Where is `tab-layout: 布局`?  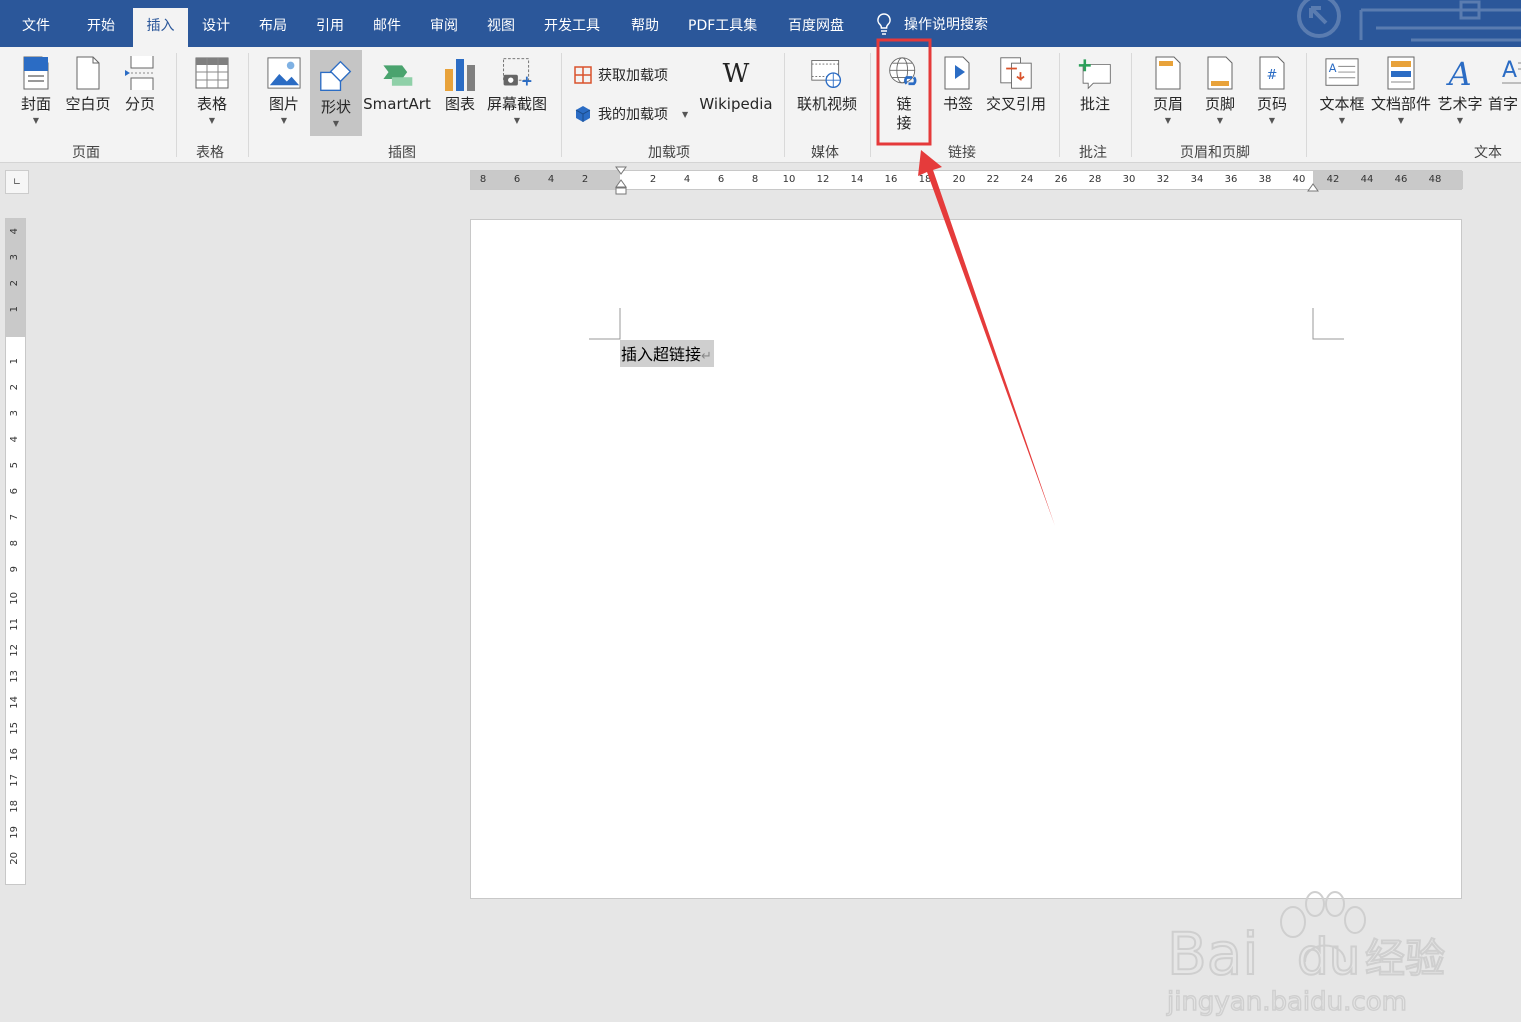
tab-layout: 布局 is located at coordinates (273, 27).